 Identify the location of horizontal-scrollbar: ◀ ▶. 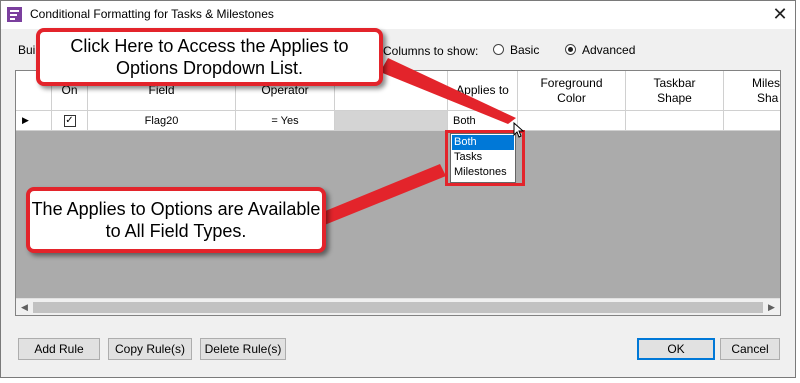
(398, 306).